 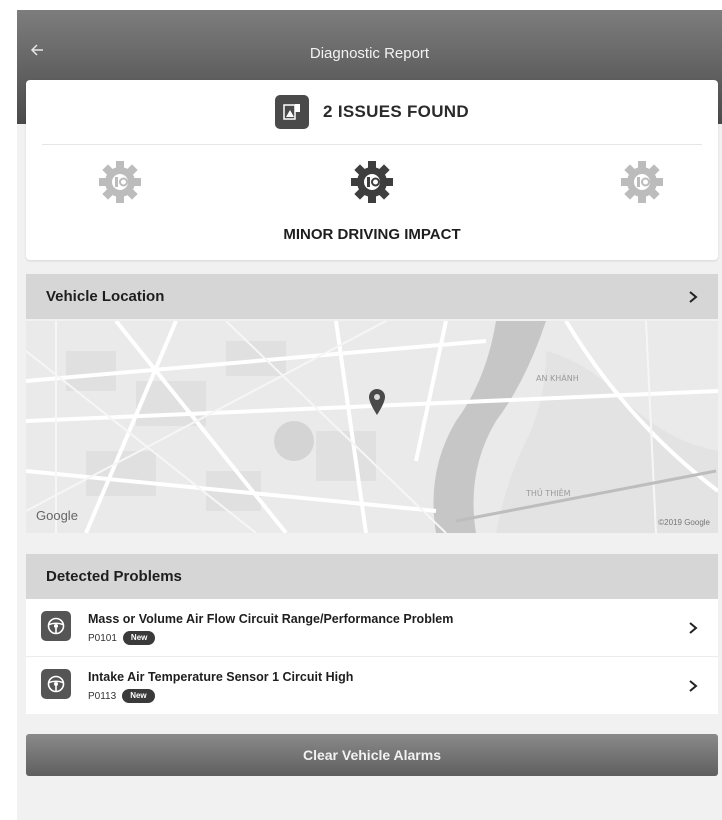 What do you see at coordinates (292, 112) in the screenshot?
I see `warning-document-icon` at bounding box center [292, 112].